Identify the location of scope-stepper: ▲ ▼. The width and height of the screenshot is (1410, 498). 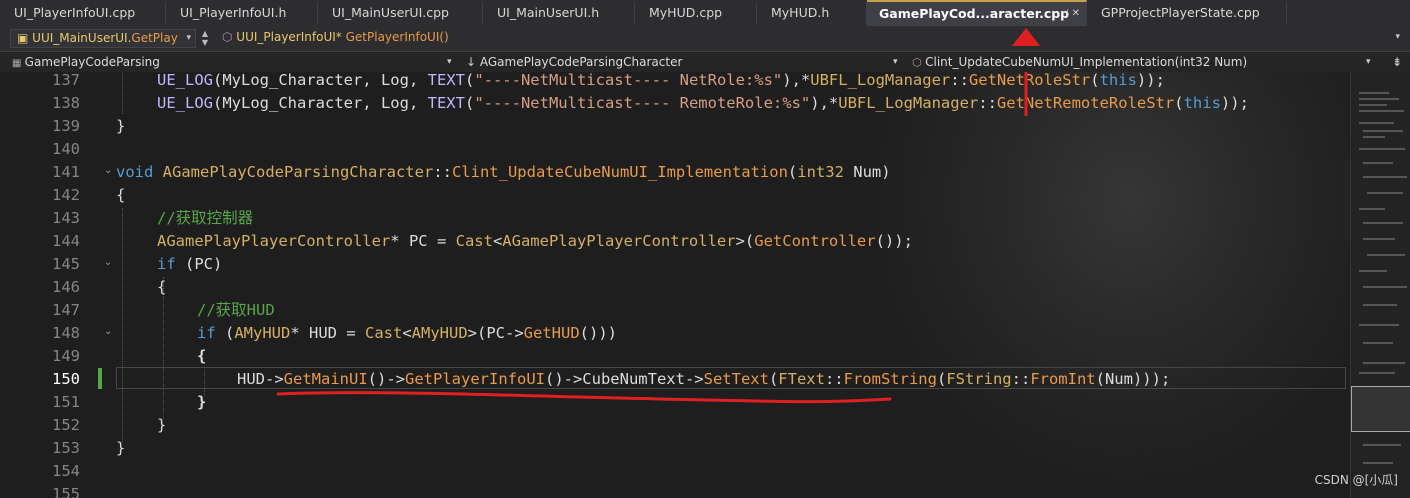
(205, 38).